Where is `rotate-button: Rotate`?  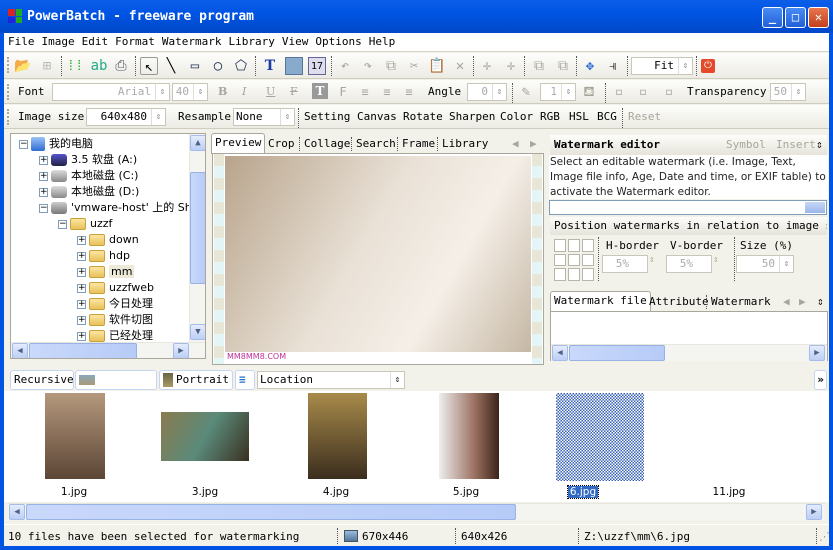
rotate-button: Rotate is located at coordinates (423, 116).